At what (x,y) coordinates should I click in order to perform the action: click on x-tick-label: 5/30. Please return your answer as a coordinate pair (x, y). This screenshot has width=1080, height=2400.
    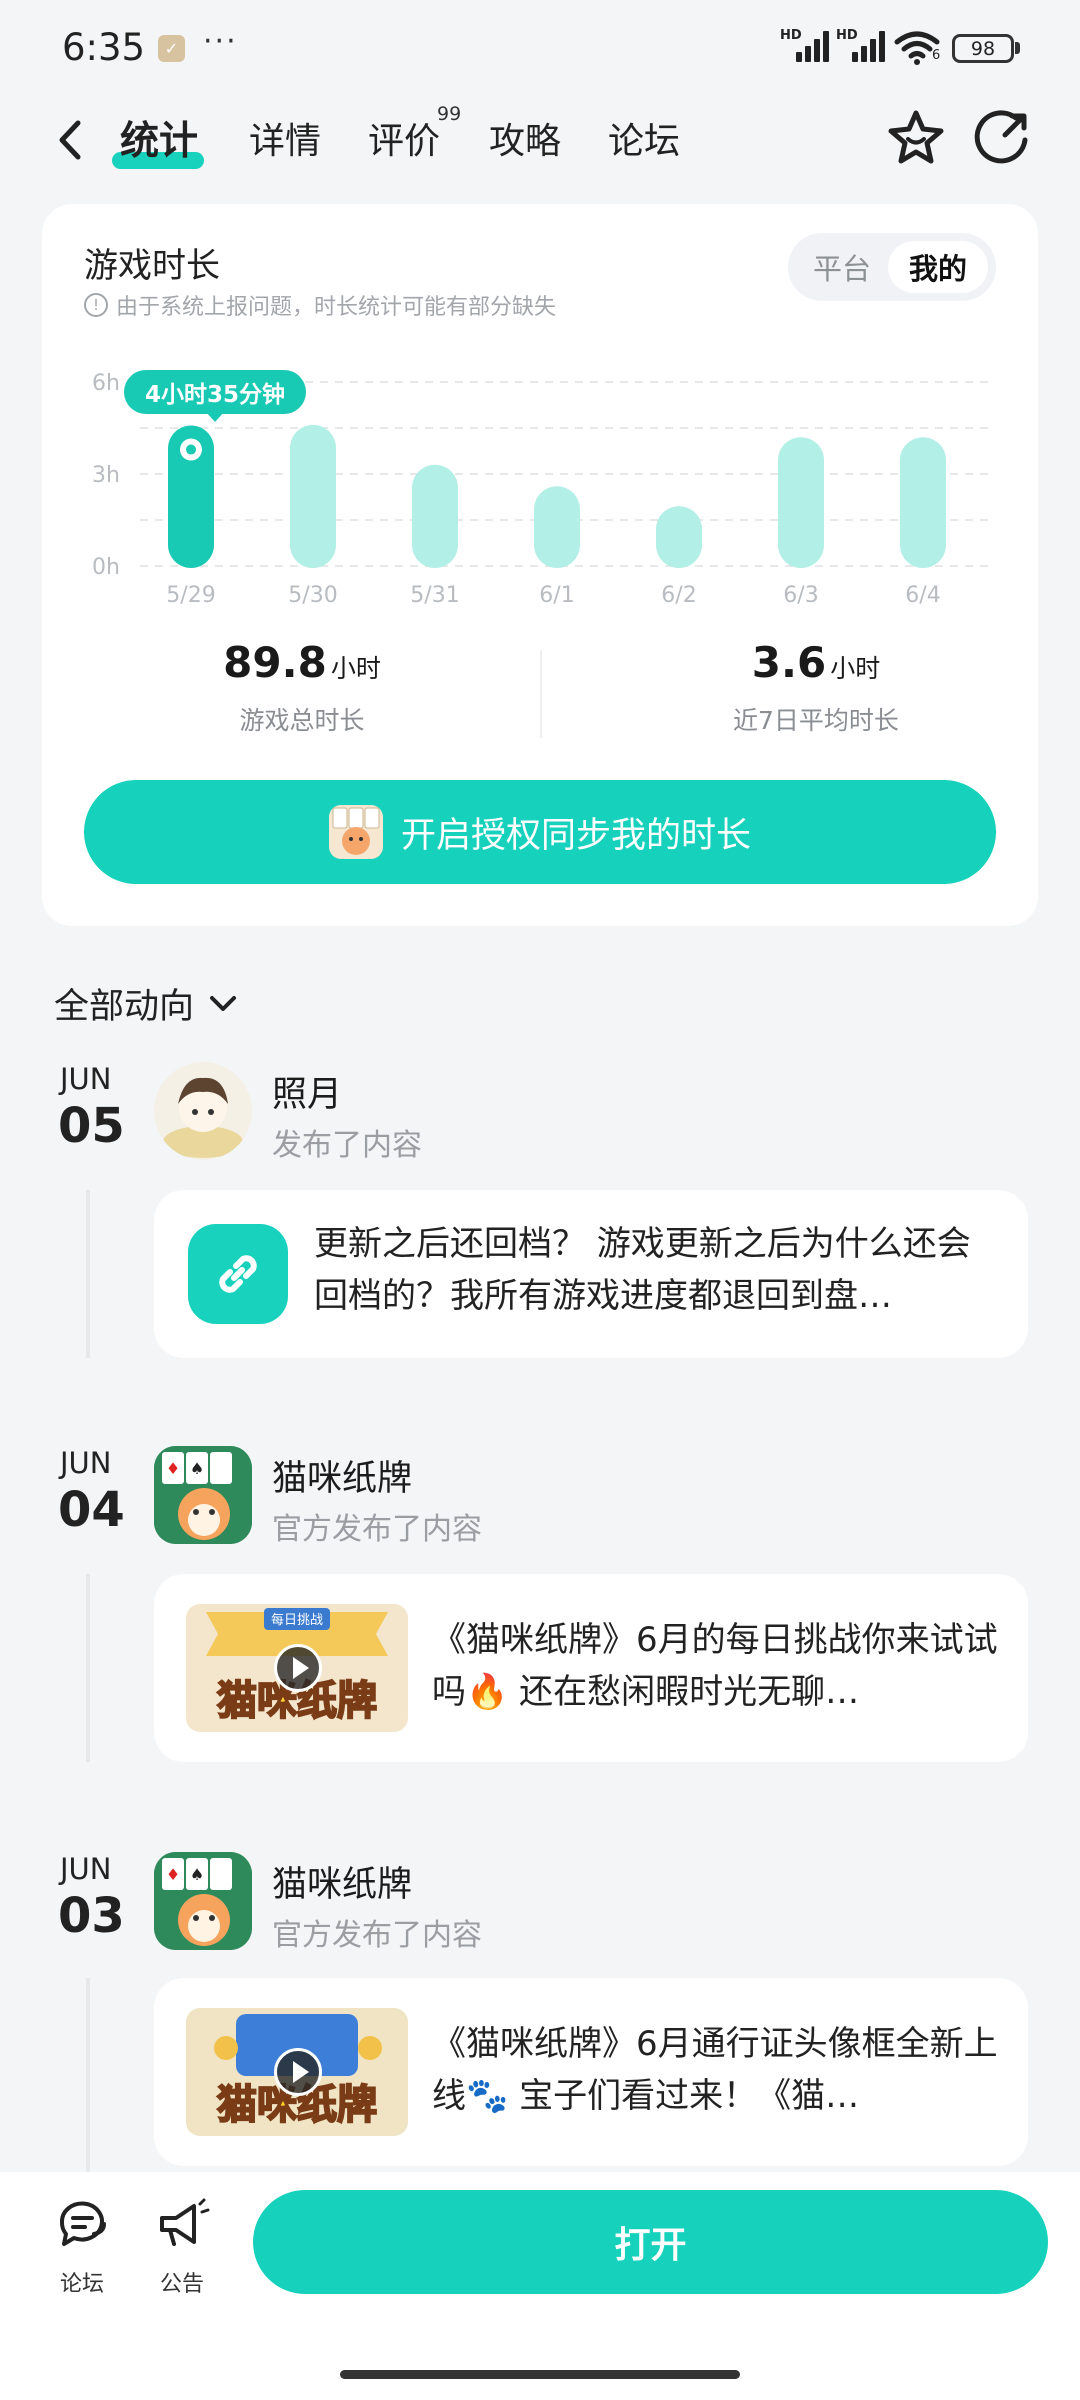
    Looking at the image, I should click on (312, 595).